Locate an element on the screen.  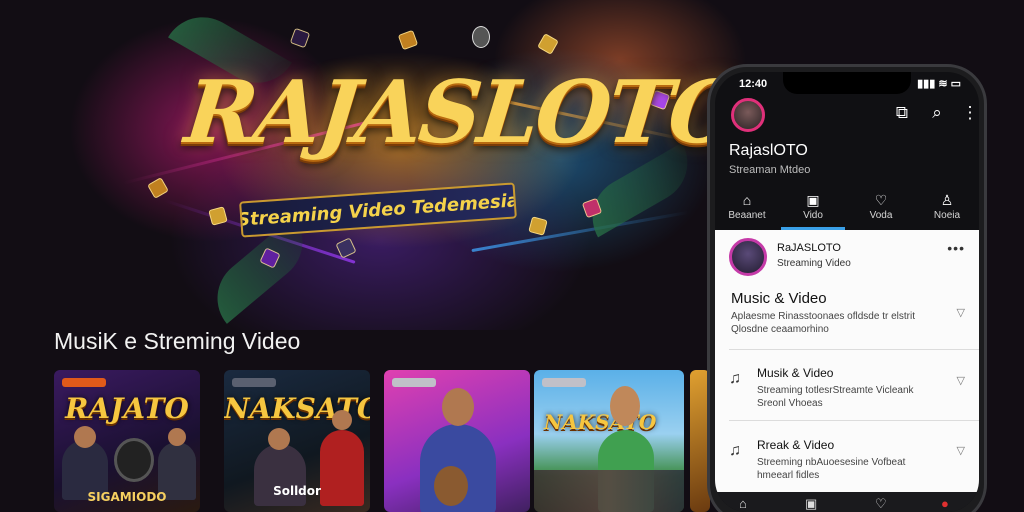
nav-video-icon: ▣ is located at coordinates (811, 504).